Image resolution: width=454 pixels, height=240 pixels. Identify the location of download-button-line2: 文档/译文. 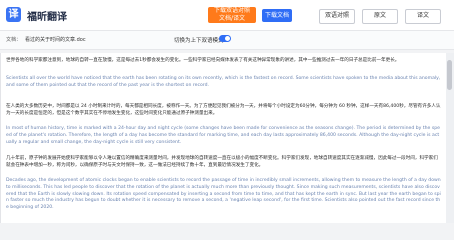
(232, 18).